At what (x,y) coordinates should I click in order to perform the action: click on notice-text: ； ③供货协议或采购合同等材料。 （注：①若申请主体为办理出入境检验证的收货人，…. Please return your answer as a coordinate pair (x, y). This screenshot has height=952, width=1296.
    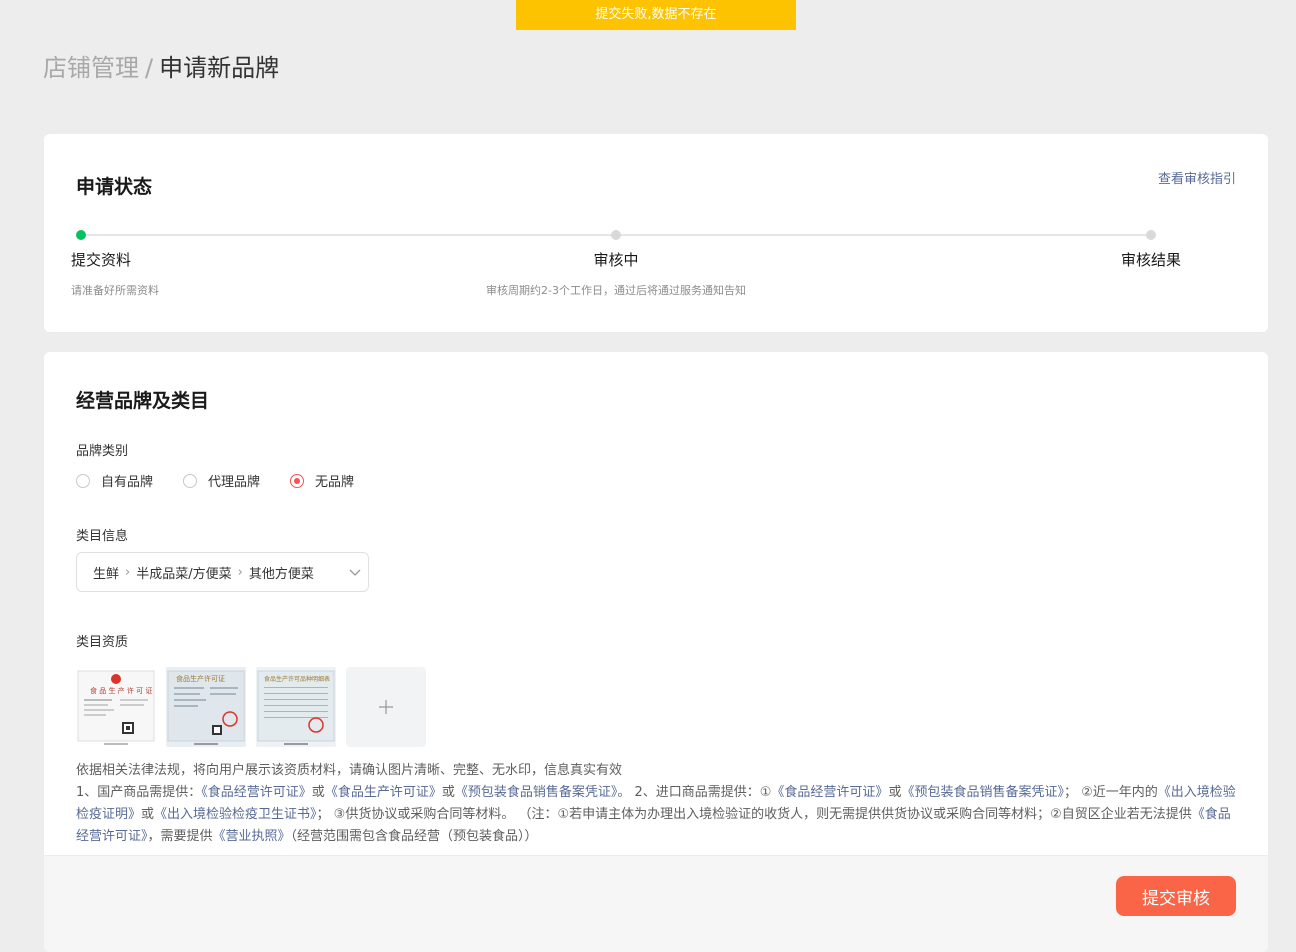
    Looking at the image, I should click on (754, 814).